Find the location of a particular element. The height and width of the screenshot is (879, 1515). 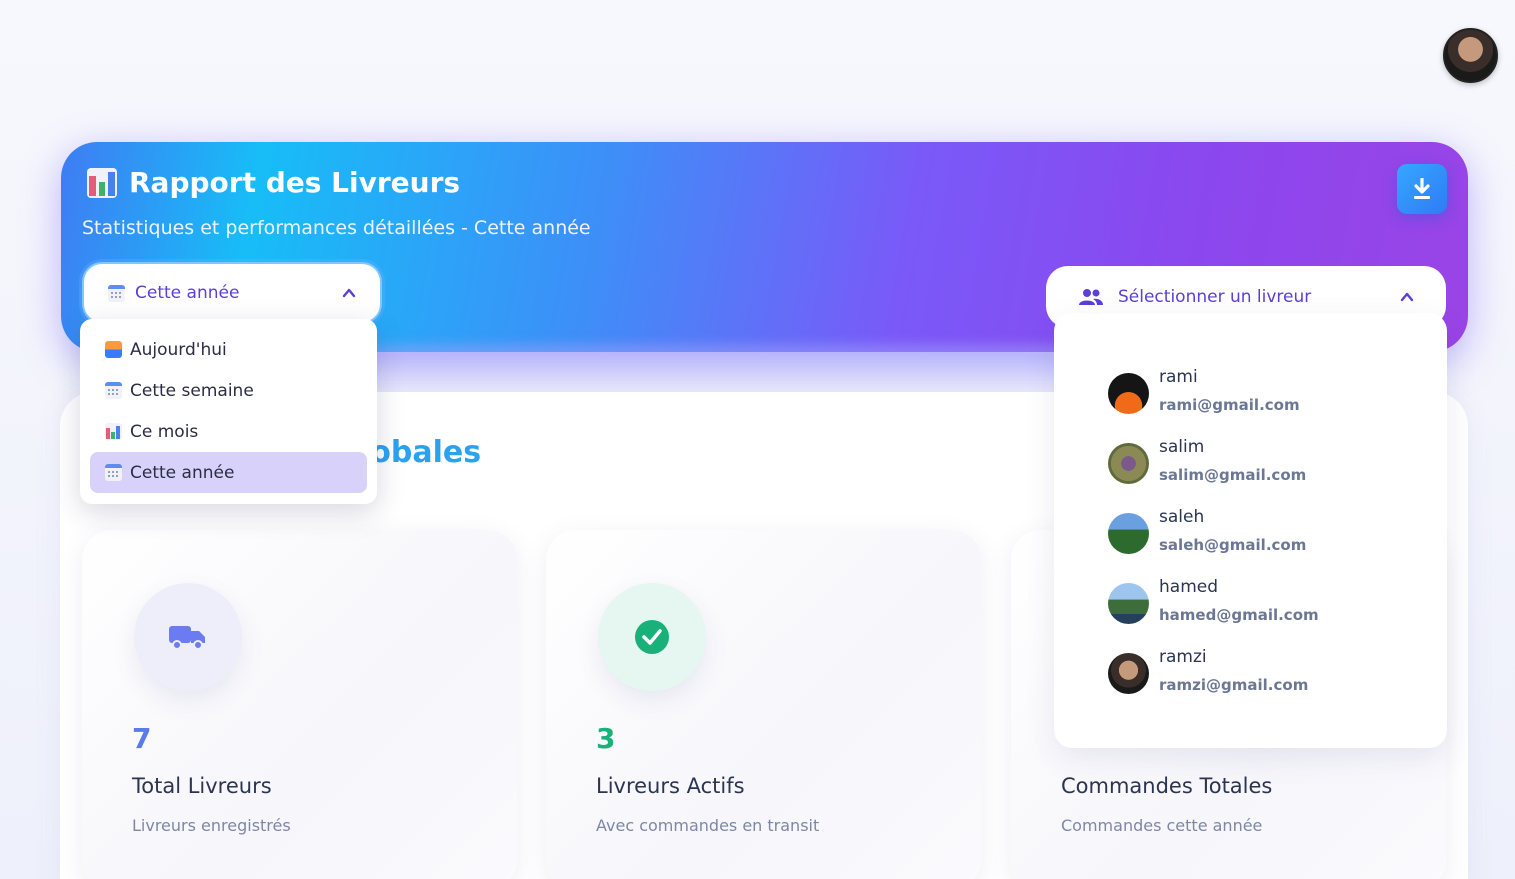

period-option-today: Aujourd'hui is located at coordinates (228, 349).